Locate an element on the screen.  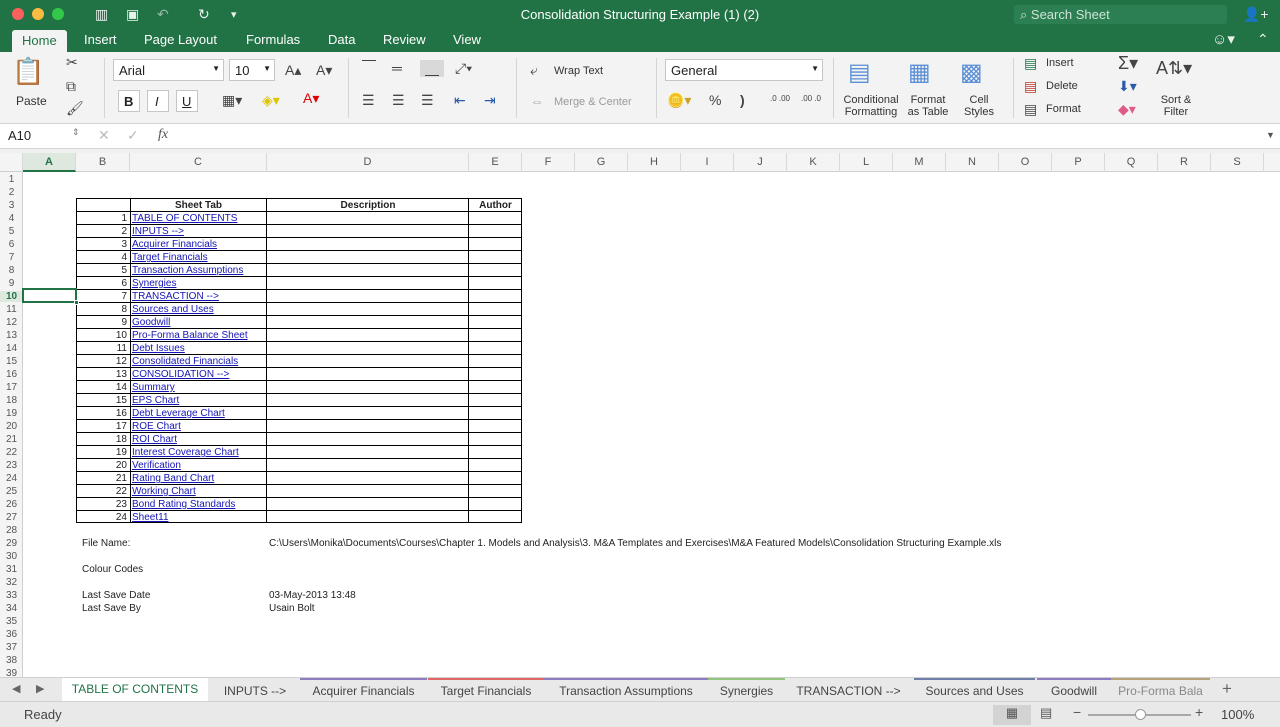
column-header: L is located at coordinates (866, 162).